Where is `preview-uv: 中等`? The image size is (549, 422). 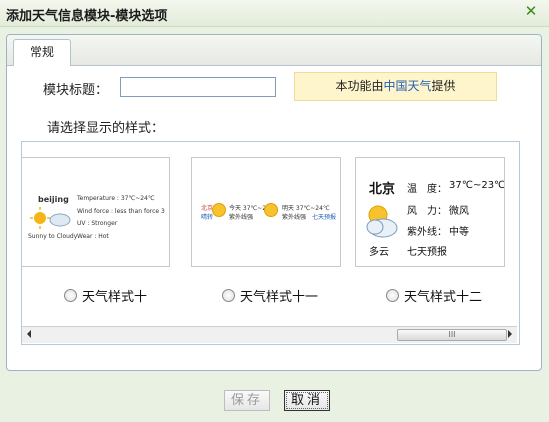
preview-uv: 中等 is located at coordinates (459, 232).